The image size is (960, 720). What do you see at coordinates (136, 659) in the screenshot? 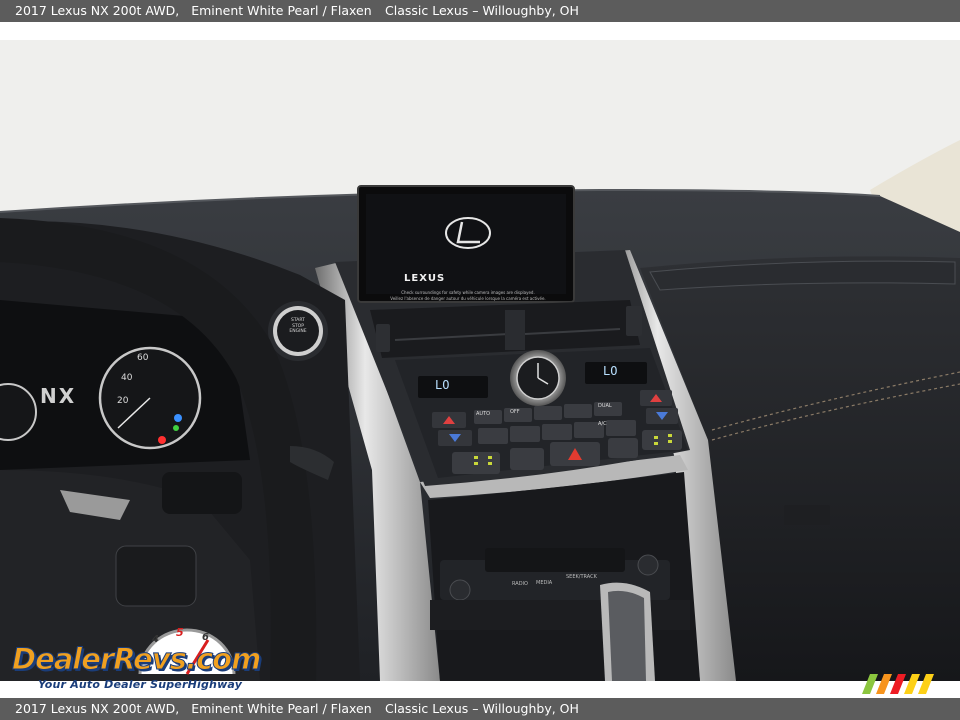
I see `dealerrevs-logo-text: DealerRevs.com` at bounding box center [136, 659].